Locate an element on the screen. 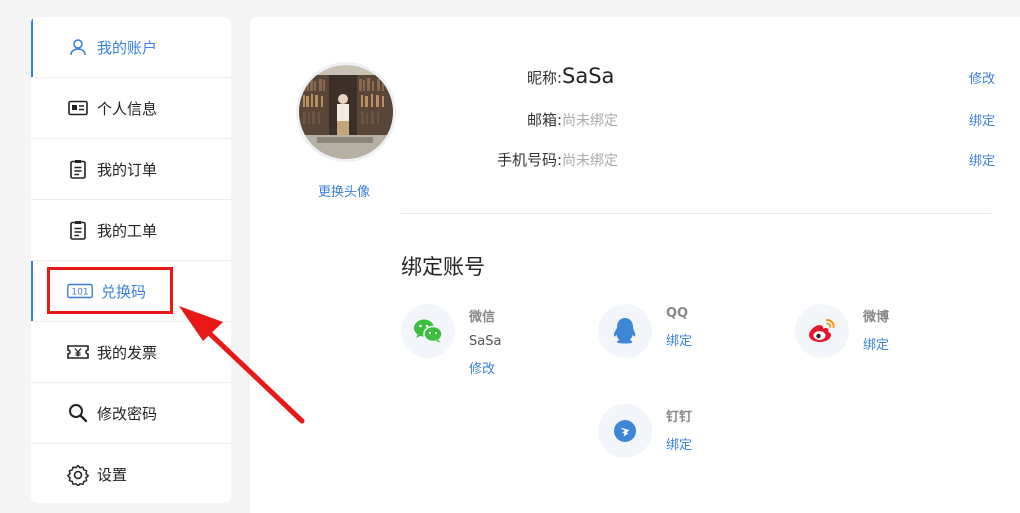 This screenshot has height=513, width=1020. user-icon is located at coordinates (78, 47).